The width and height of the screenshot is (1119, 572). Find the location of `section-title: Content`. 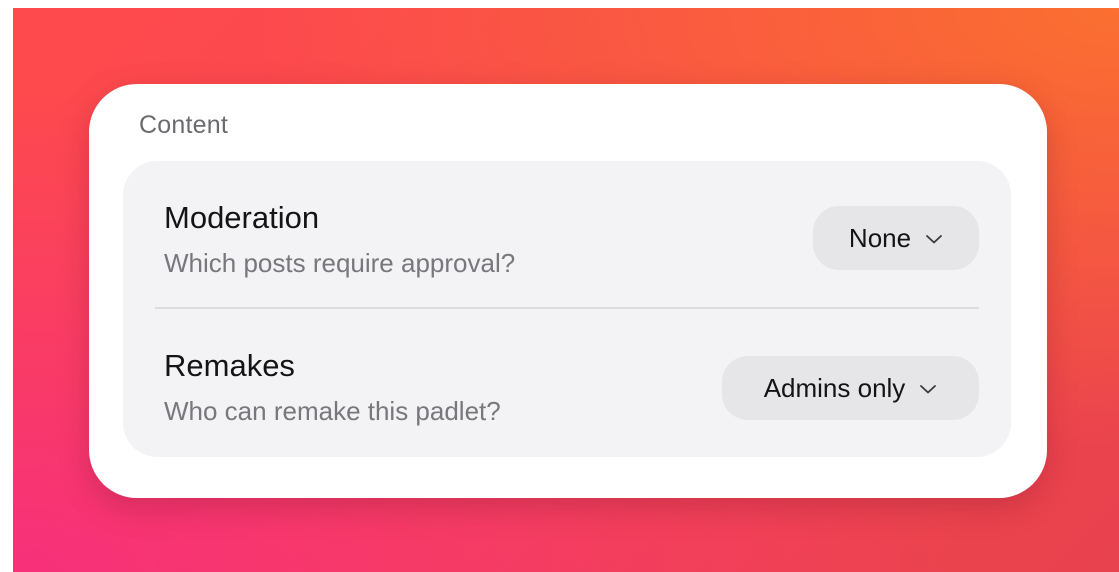

section-title: Content is located at coordinates (183, 125).